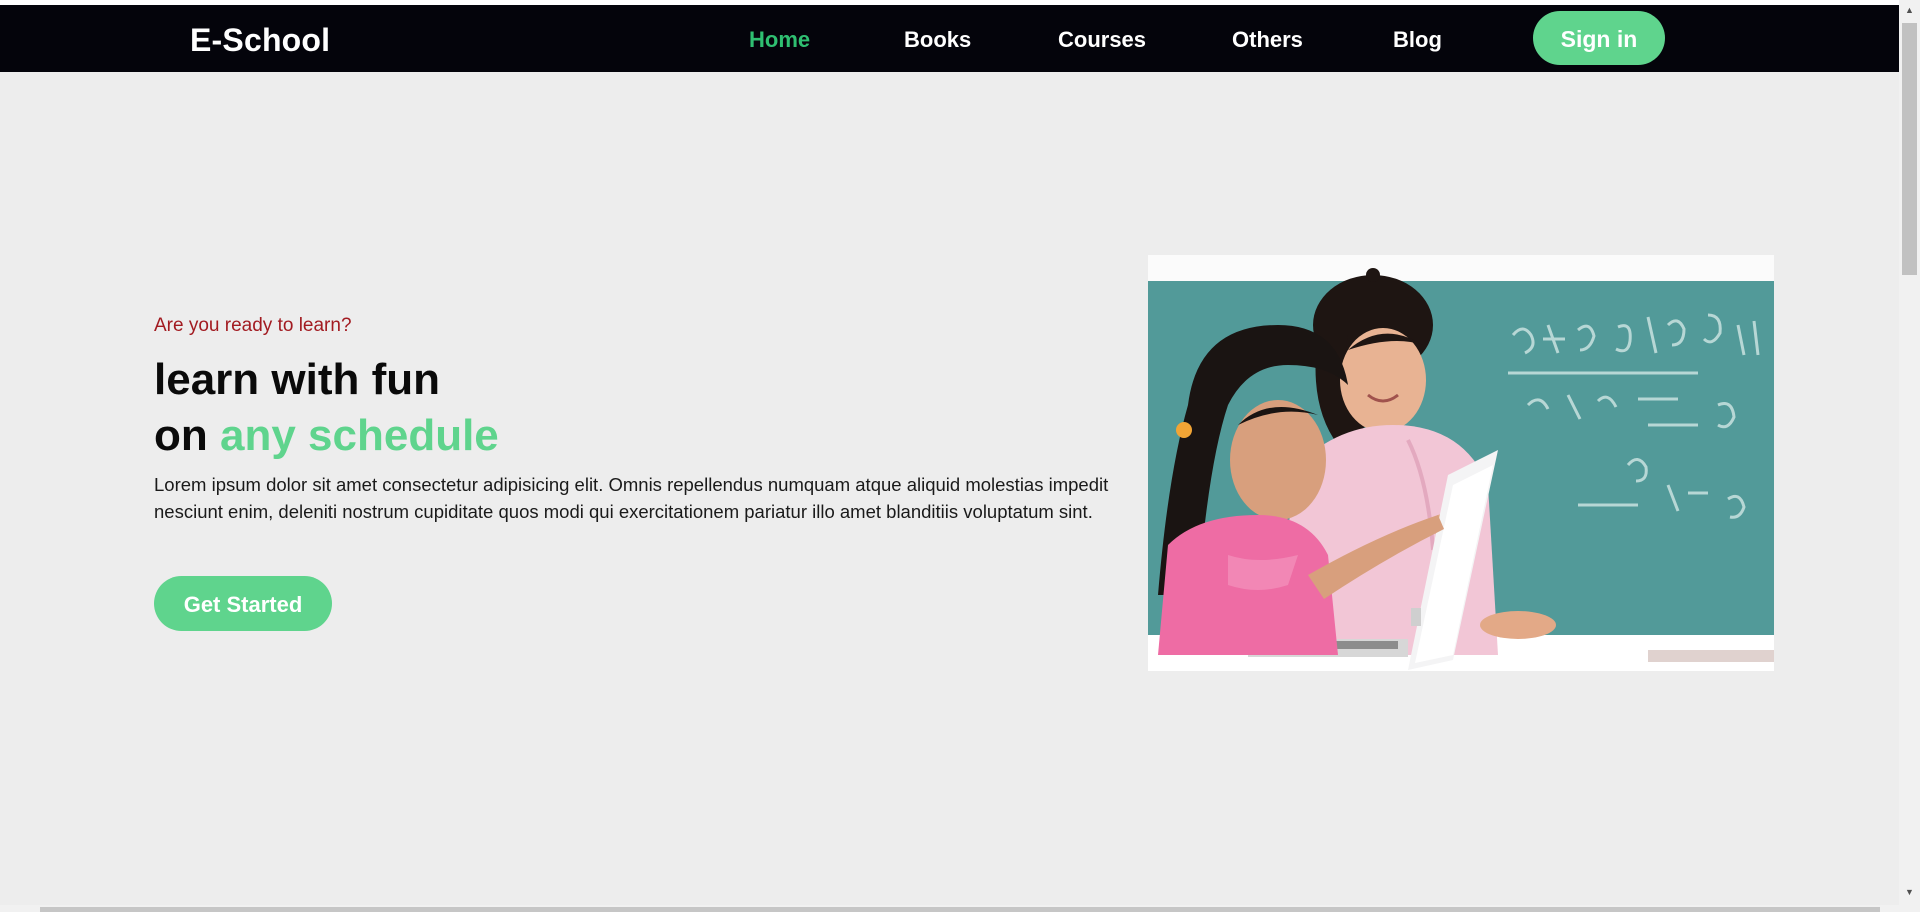 This screenshot has width=1920, height=912. Describe the element at coordinates (359, 435) in the screenshot. I see `headline-accent: any schedule` at that location.